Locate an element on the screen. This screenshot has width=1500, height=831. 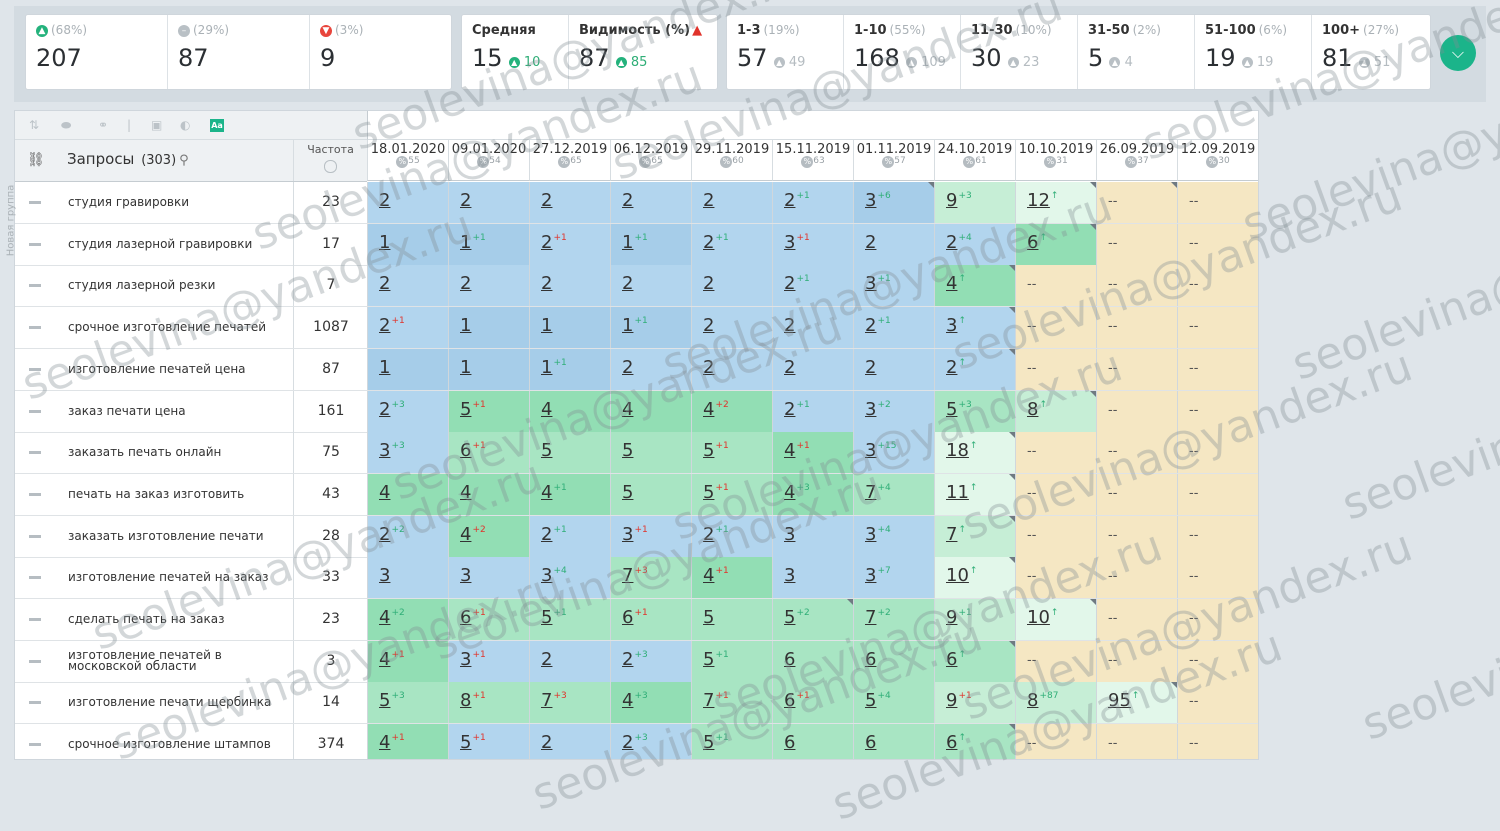
position-value: 6+1 is located at coordinates (635, 617).